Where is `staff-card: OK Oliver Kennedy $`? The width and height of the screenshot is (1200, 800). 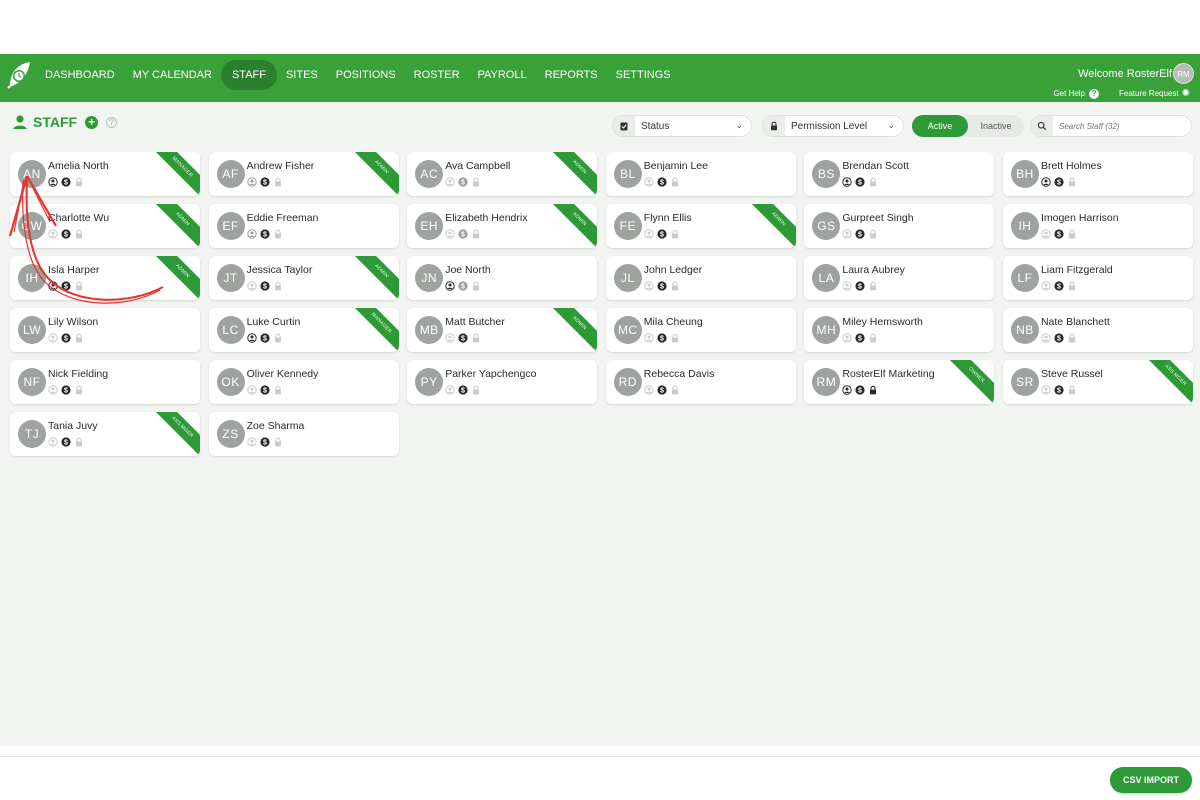
staff-card: OK Oliver Kennedy $ is located at coordinates (303, 382).